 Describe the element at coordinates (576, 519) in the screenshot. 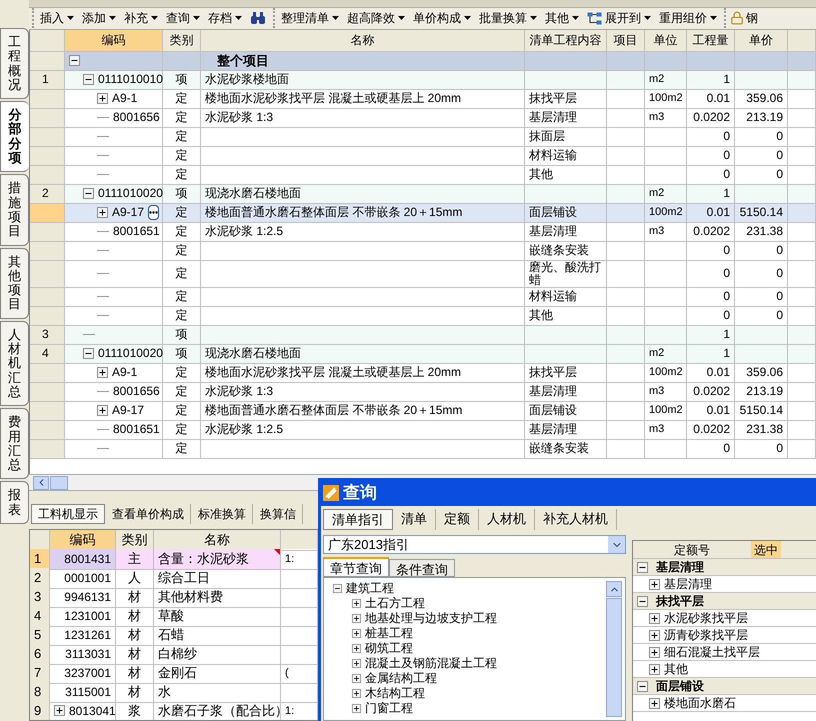

I see `dialog-tab: 补充人材机` at that location.